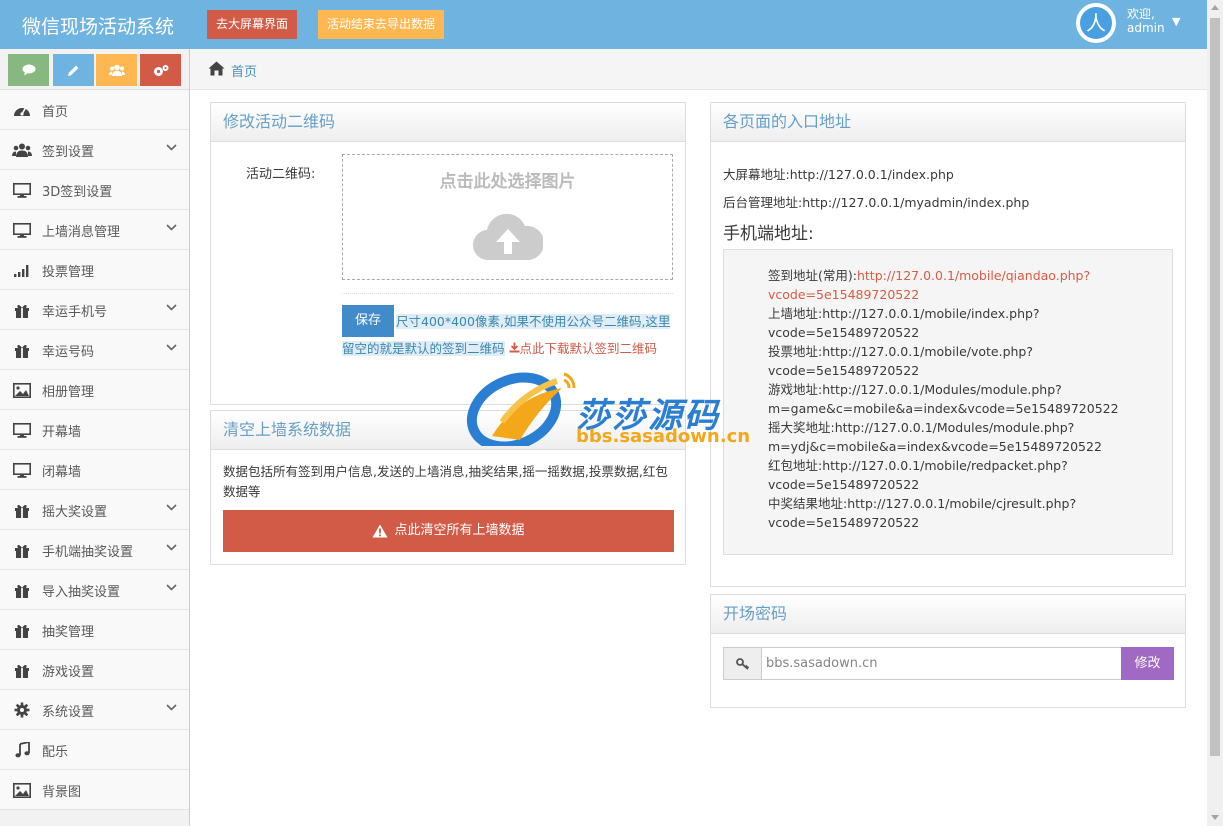  What do you see at coordinates (94, 470) in the screenshot?
I see `sidebar-item-closing-wall: 闭幕墙` at bounding box center [94, 470].